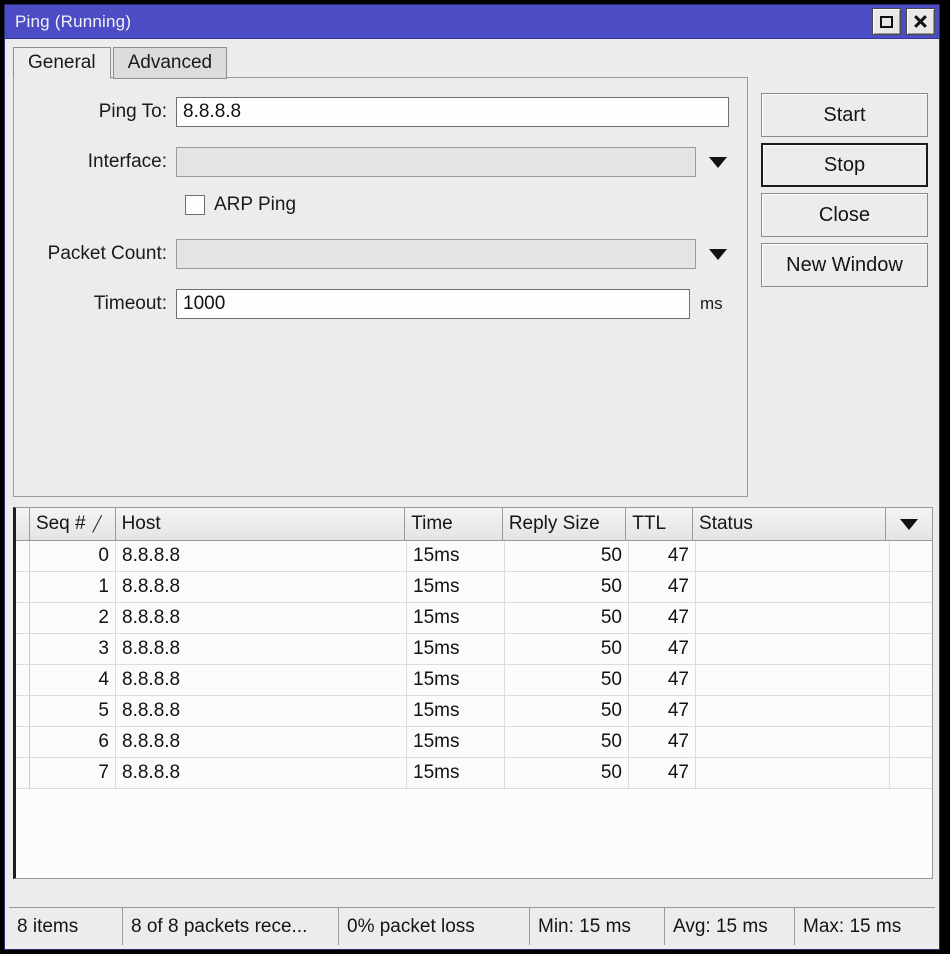  I want to click on timeout-label: Timeout:, so click(130, 303).